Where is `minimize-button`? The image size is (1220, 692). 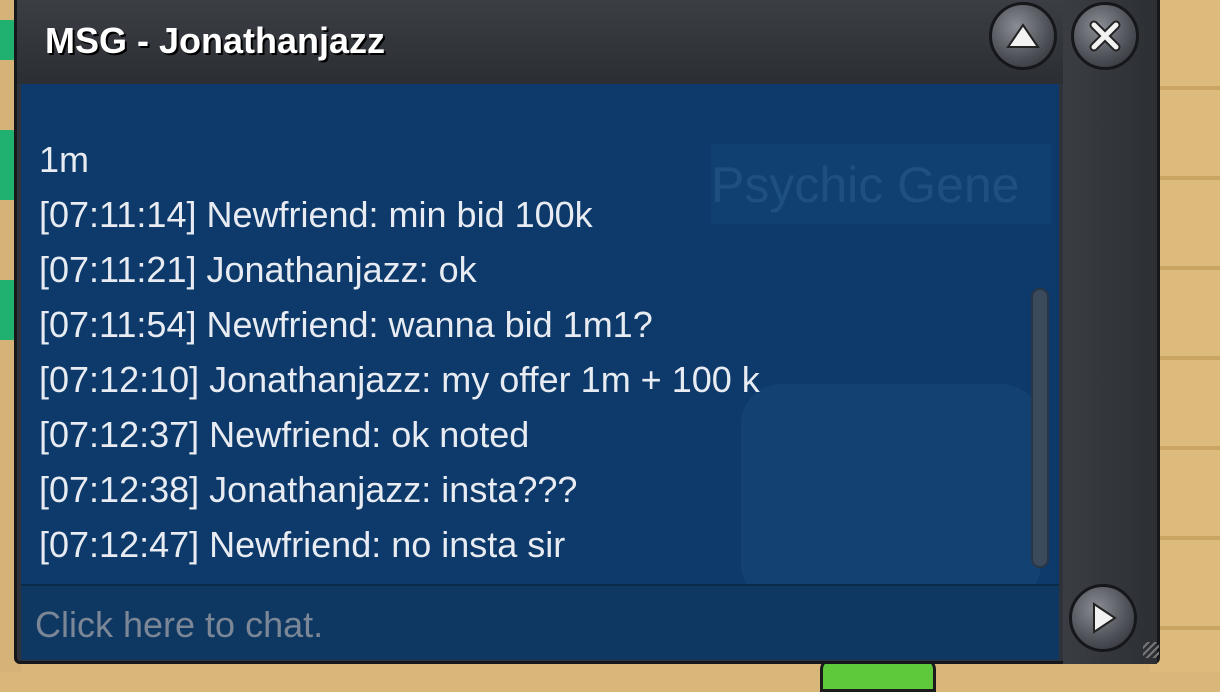 minimize-button is located at coordinates (1023, 36).